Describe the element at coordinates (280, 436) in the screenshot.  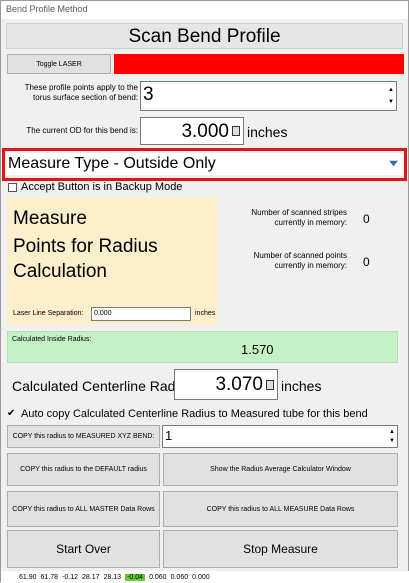
I see `copy-xyz-stepper: 1 ▲ ▼` at that location.